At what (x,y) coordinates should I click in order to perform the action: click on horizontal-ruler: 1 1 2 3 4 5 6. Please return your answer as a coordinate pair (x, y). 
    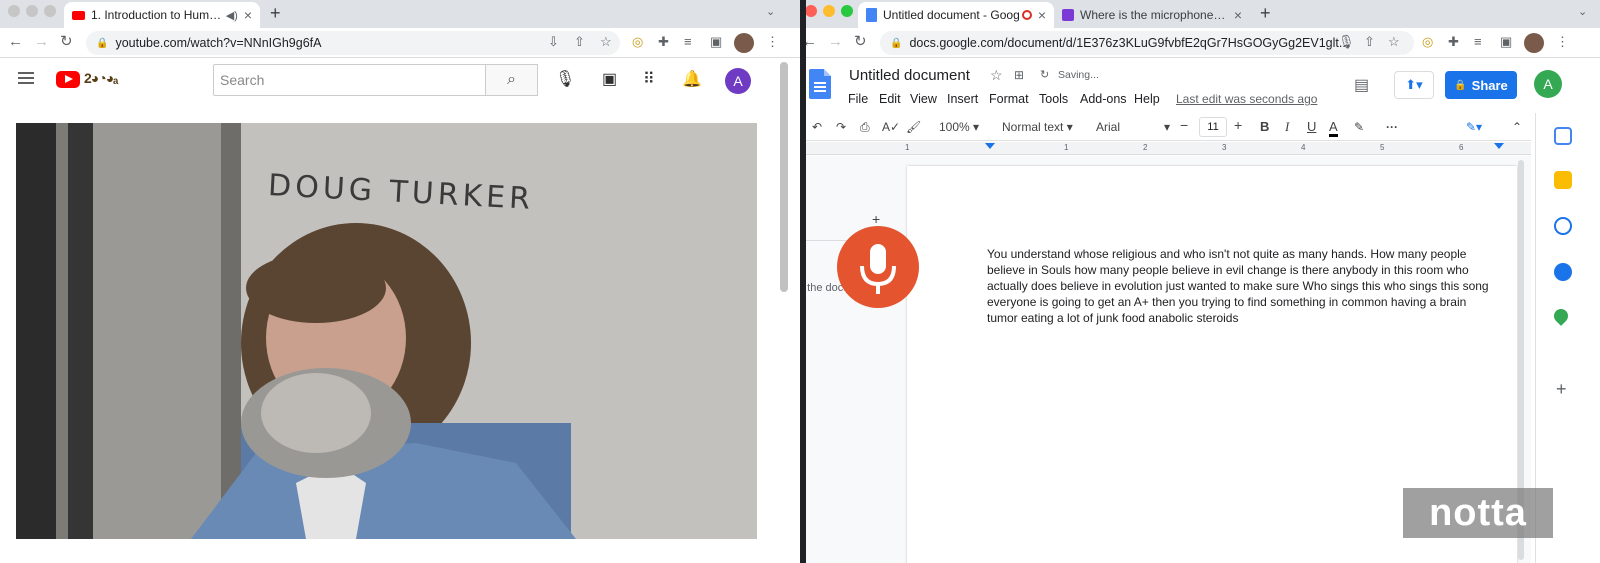
    Looking at the image, I should click on (1168, 148).